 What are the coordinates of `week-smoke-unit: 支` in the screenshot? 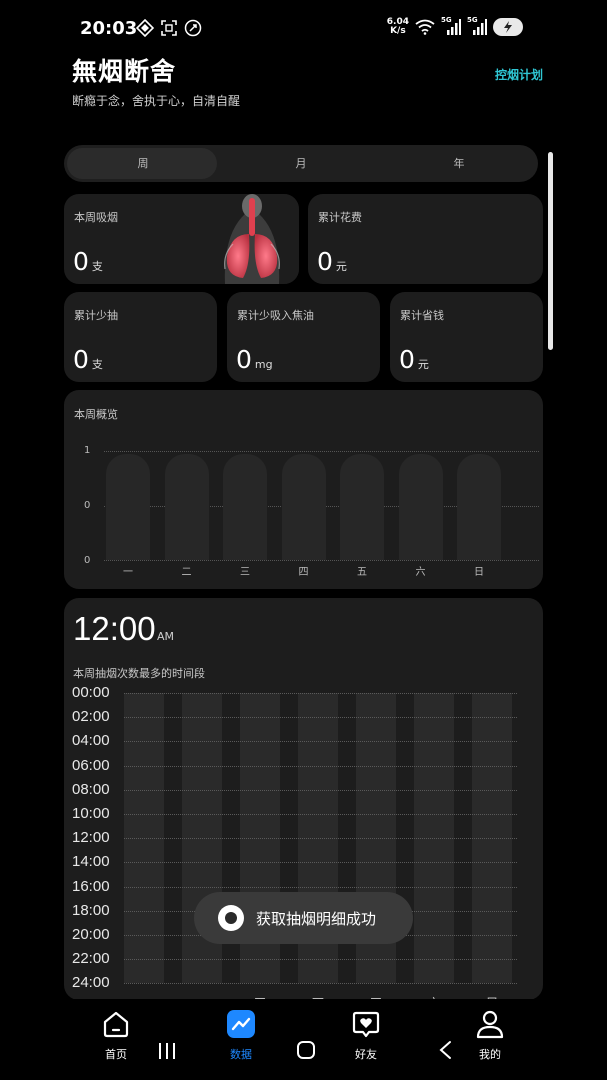 It's located at (97, 266).